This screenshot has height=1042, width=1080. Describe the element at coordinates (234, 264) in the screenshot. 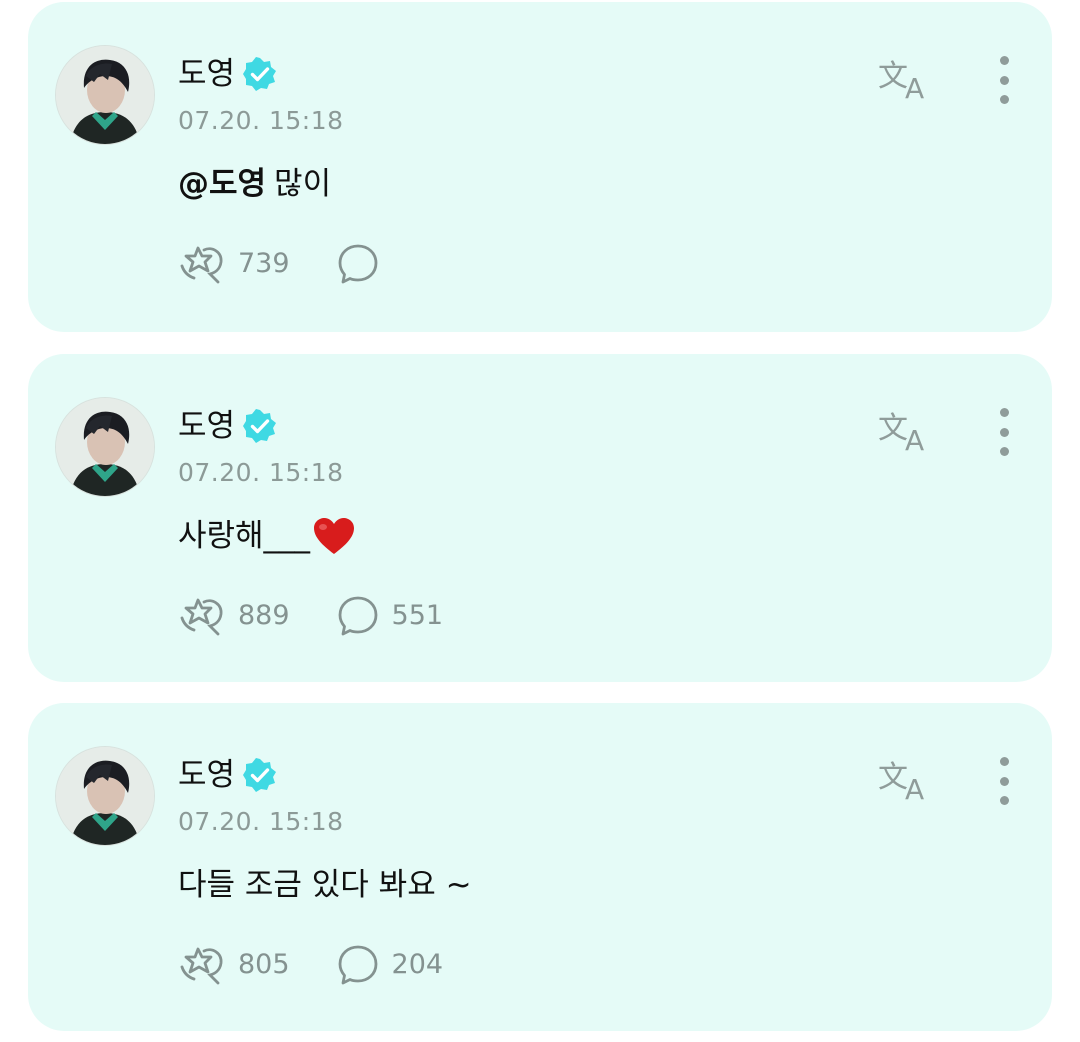

I see `like-button: 739` at that location.